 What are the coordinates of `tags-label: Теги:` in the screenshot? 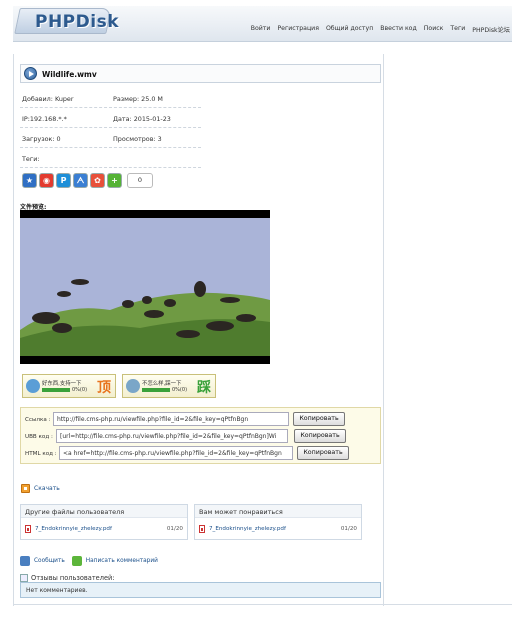 It's located at (31, 159).